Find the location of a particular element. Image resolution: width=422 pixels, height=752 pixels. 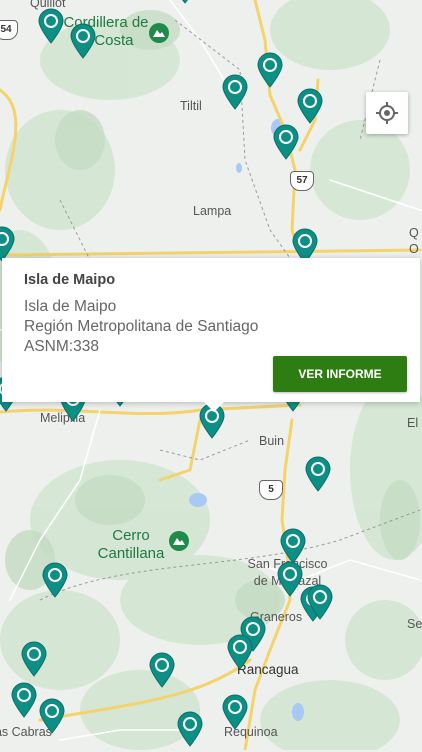

my-location-button is located at coordinates (387, 113).